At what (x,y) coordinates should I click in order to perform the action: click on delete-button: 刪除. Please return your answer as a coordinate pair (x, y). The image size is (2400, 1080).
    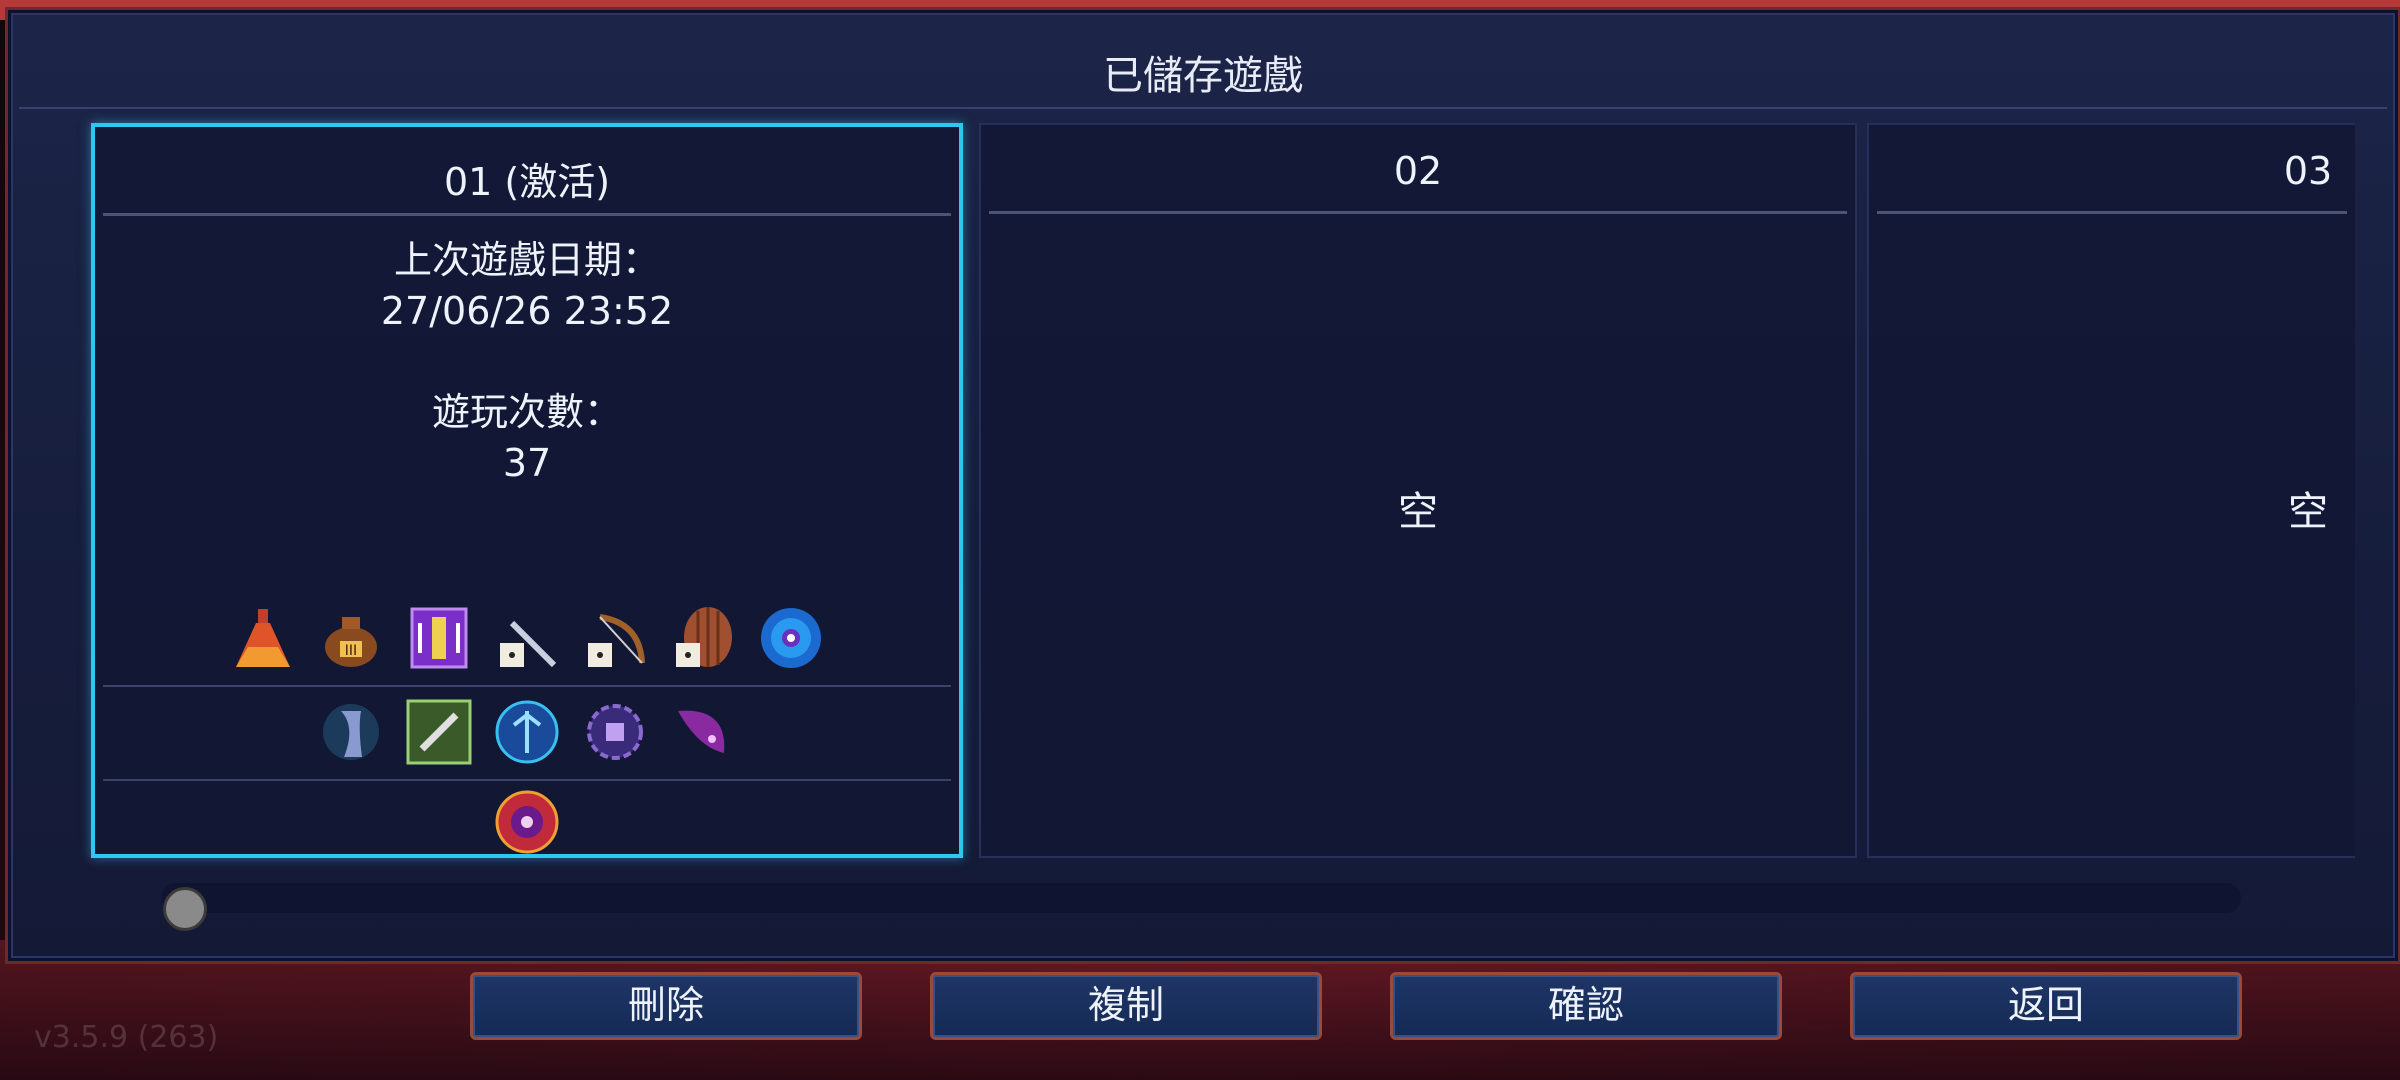
    Looking at the image, I should click on (666, 1006).